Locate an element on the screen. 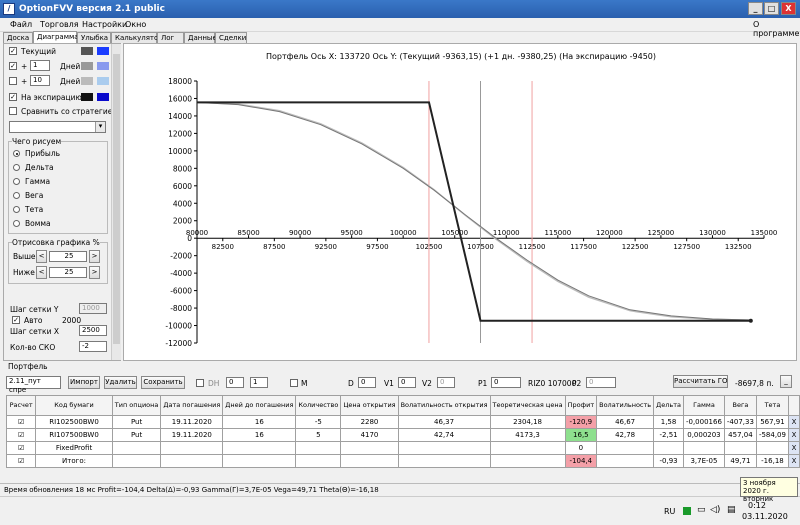 The height and width of the screenshot is (525, 800). portfolio-menu-button: _ is located at coordinates (786, 381).